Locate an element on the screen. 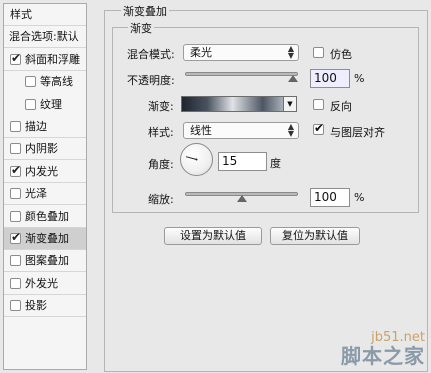 The width and height of the screenshot is (431, 373). opacity-unit: % is located at coordinates (359, 78).